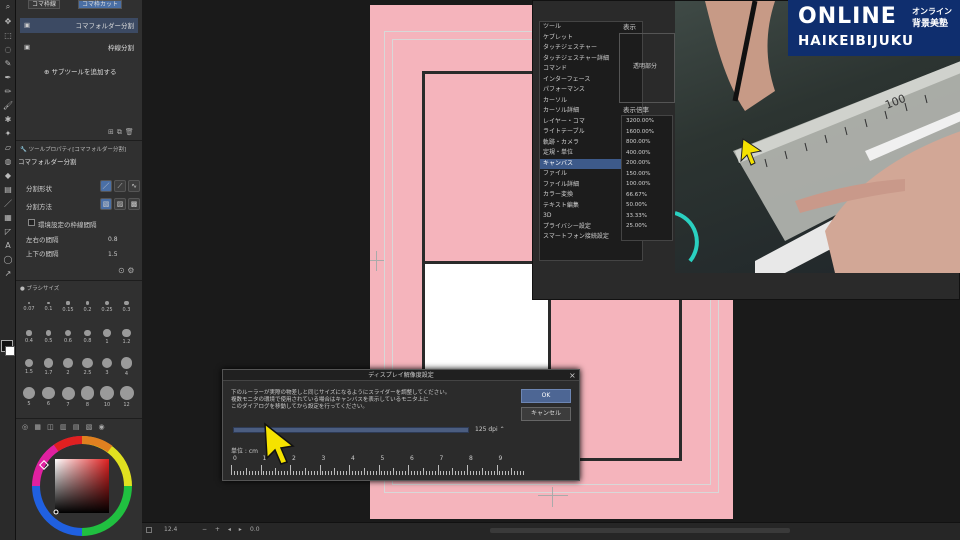 This screenshot has height=540, width=960. Describe the element at coordinates (48, 72) in the screenshot. I see `plus-icon: ⊕` at that location.